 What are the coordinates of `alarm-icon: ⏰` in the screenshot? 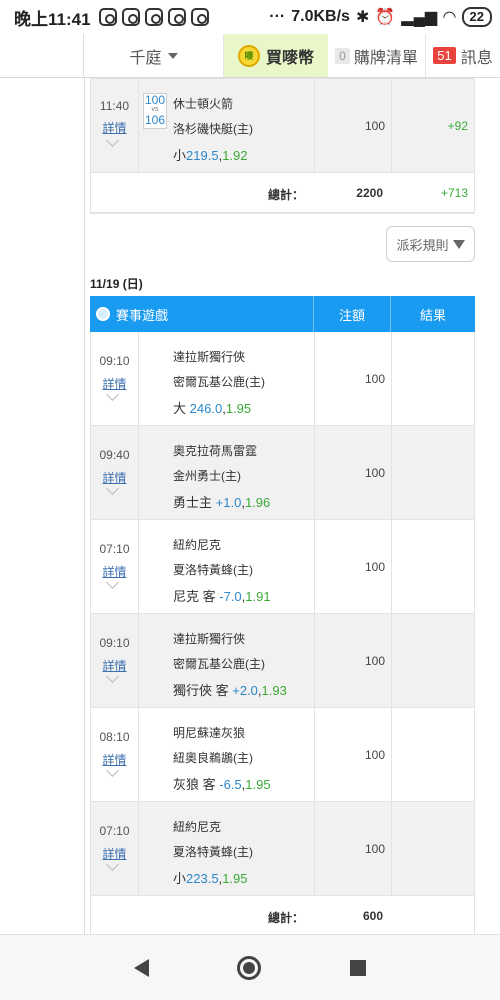 It's located at (385, 17).